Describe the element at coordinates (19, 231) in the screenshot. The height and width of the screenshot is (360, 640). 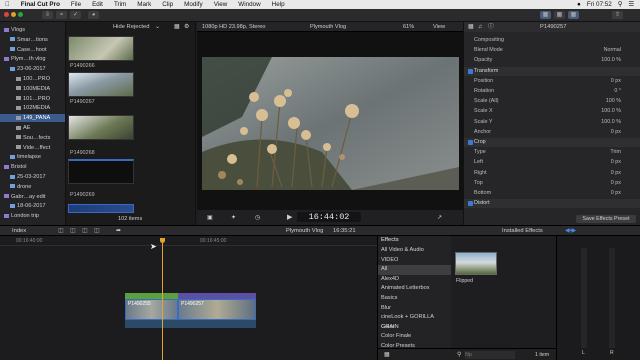
I see `index-button: Index` at that location.